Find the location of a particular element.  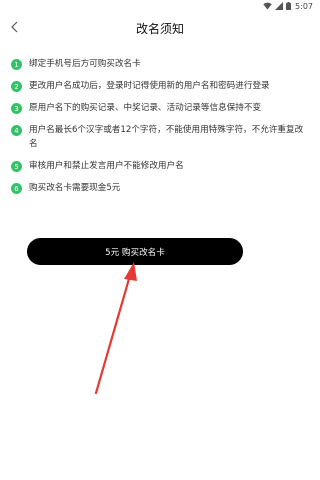

status-icons is located at coordinates (277, 6).